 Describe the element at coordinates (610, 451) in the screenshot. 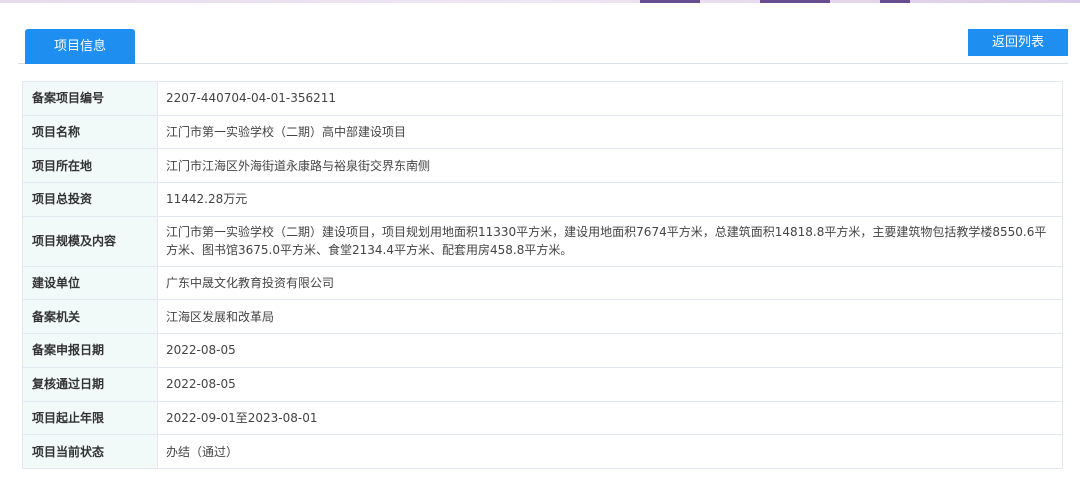

I see `row-value: 办结（通过）` at that location.